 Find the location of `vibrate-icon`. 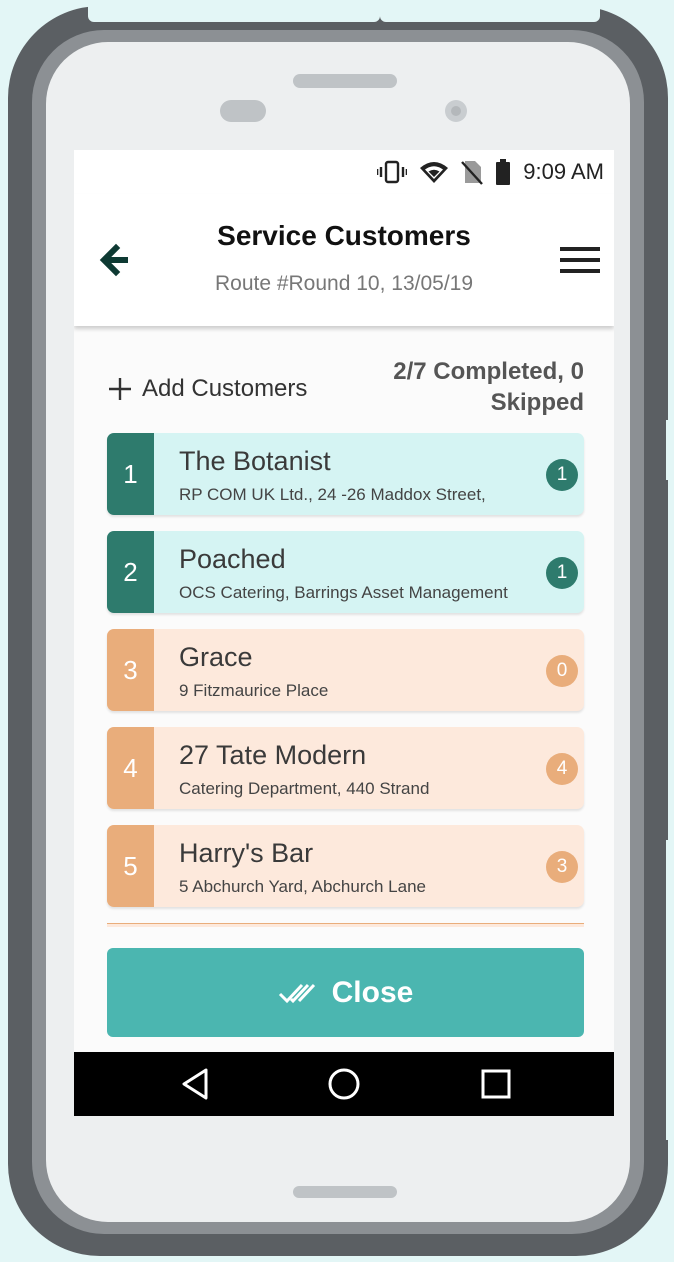

vibrate-icon is located at coordinates (392, 172).